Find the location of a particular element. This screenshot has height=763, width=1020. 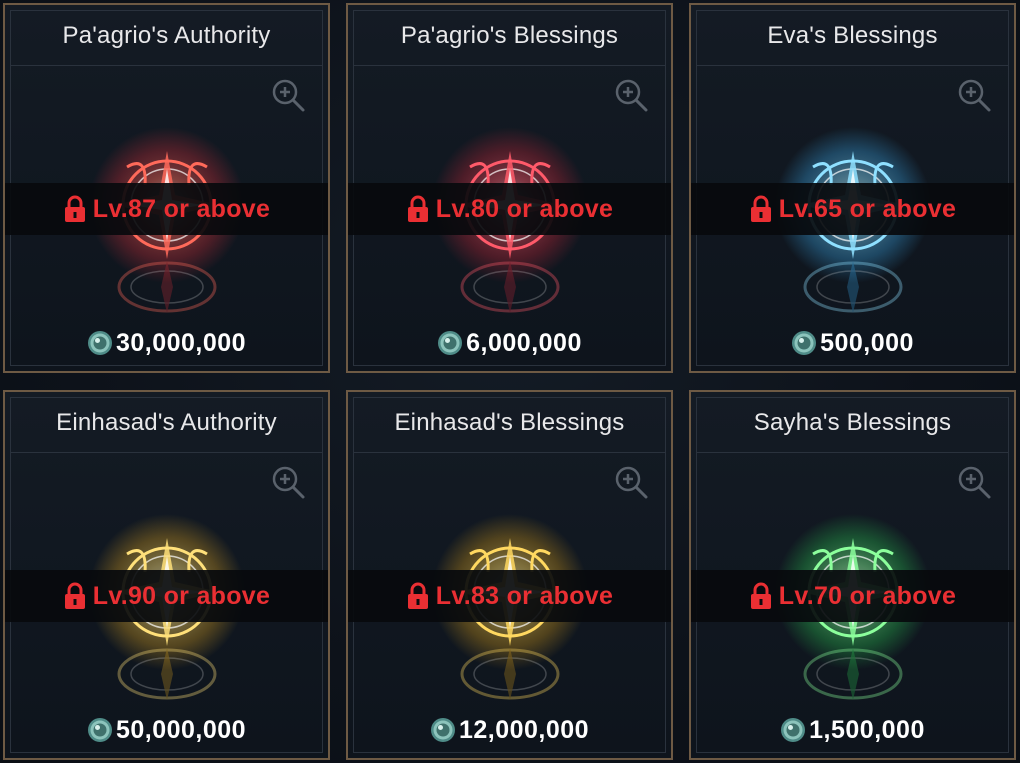

price-amount: 12,000,000 is located at coordinates (524, 729).